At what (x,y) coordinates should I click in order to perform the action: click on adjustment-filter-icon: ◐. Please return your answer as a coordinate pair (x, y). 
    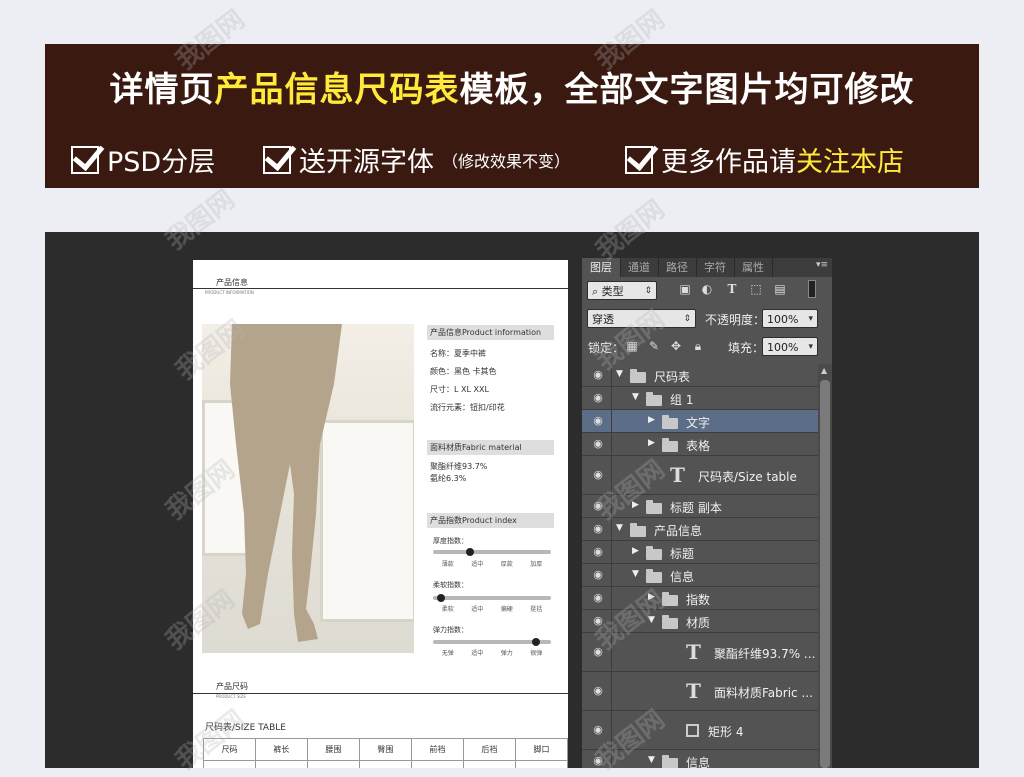
    Looking at the image, I should click on (707, 289).